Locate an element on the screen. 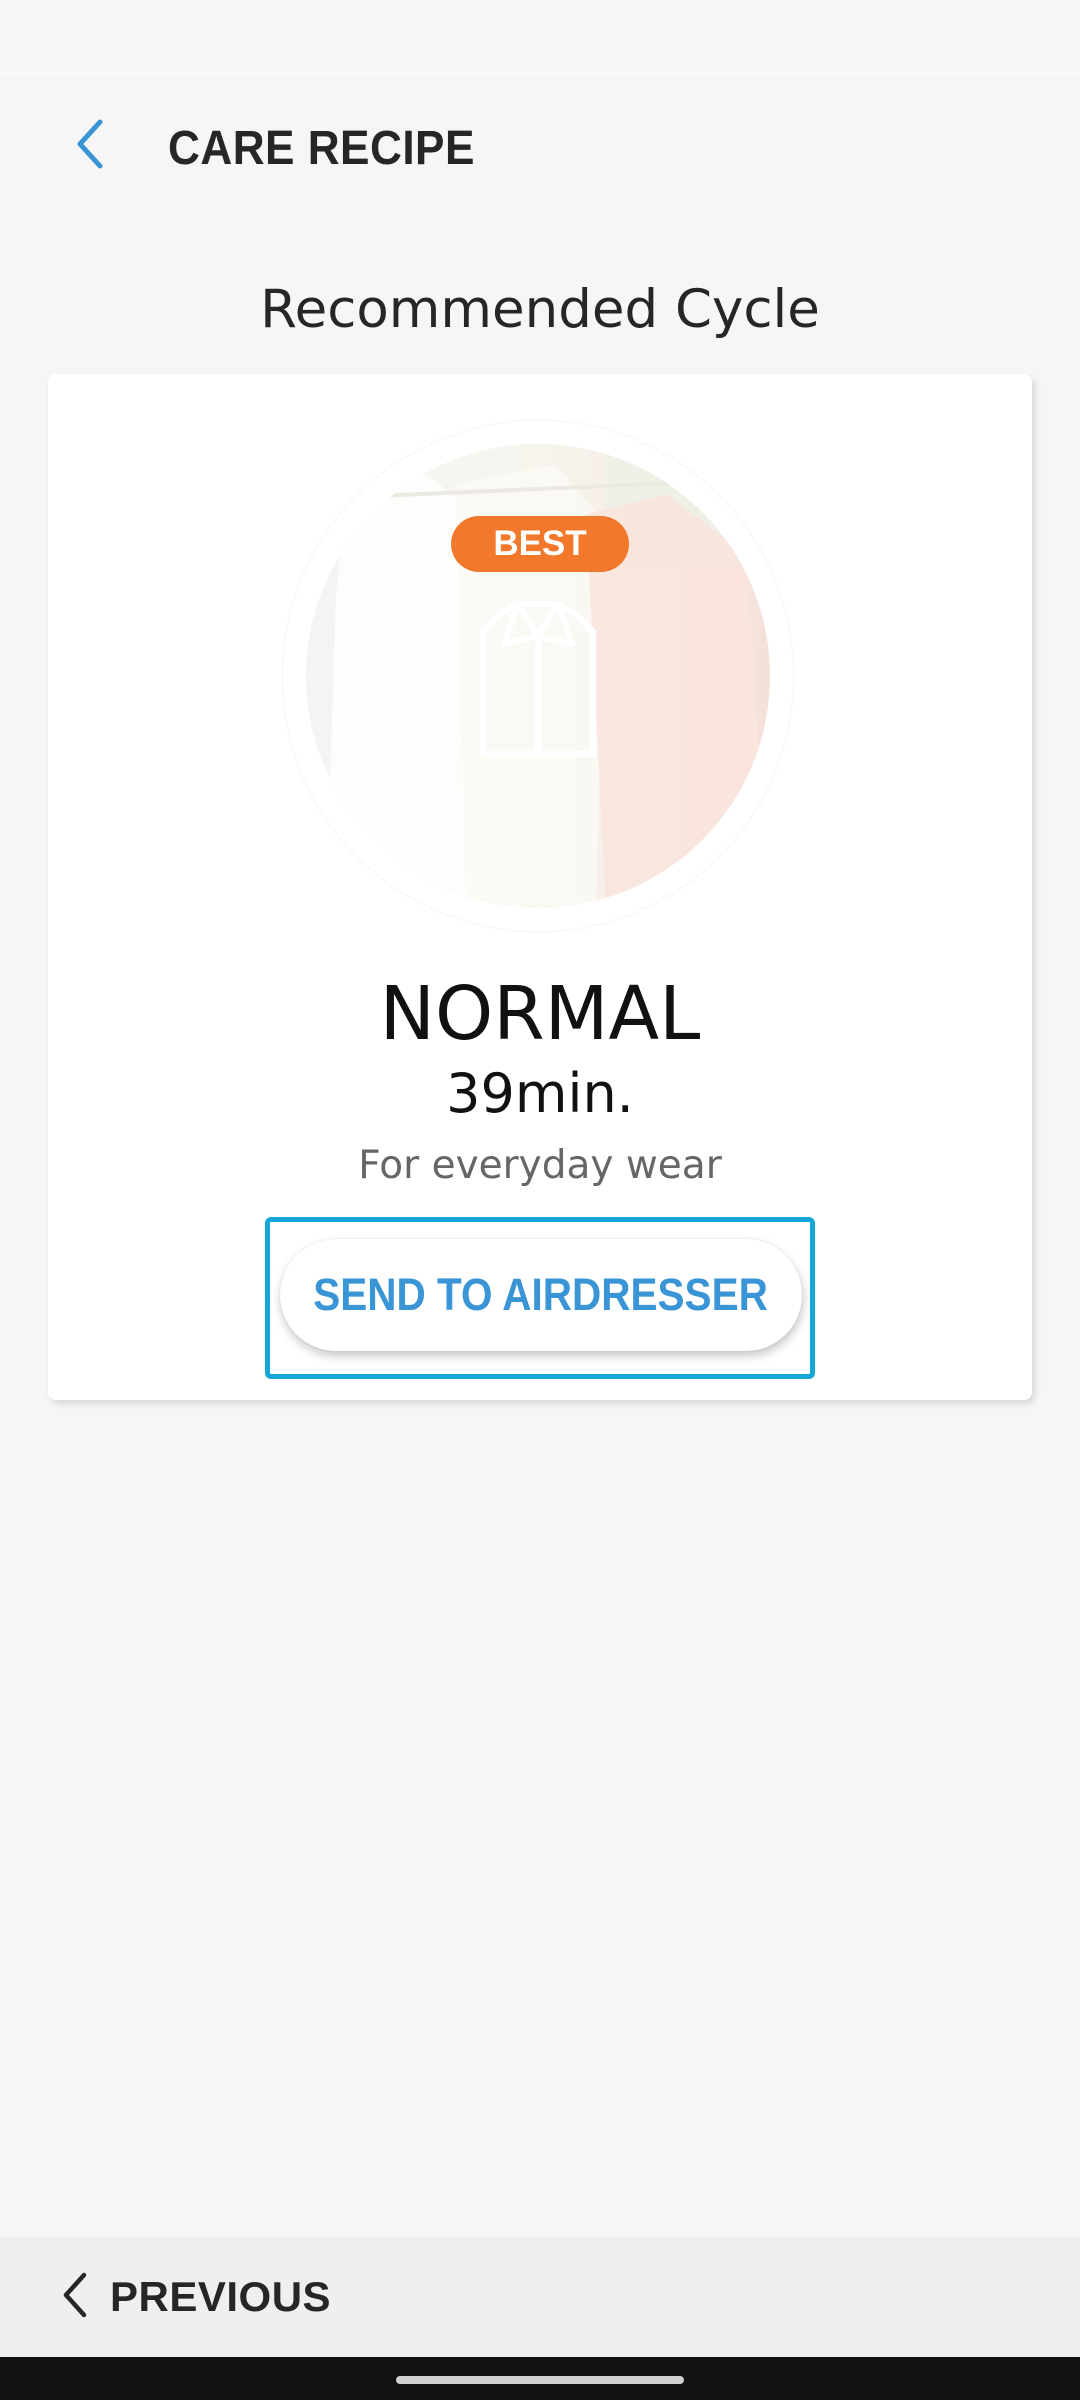  garment-photo is located at coordinates (538, 676).